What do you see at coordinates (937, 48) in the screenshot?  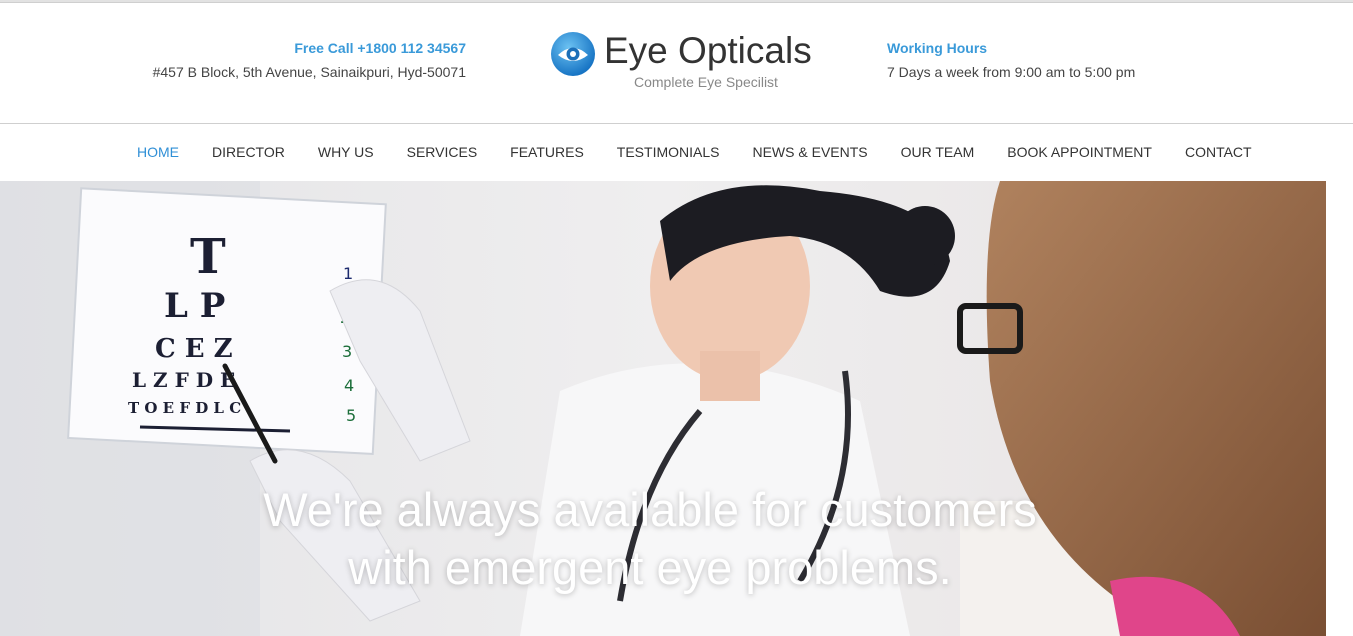 I see `hours-label: Working Hours` at bounding box center [937, 48].